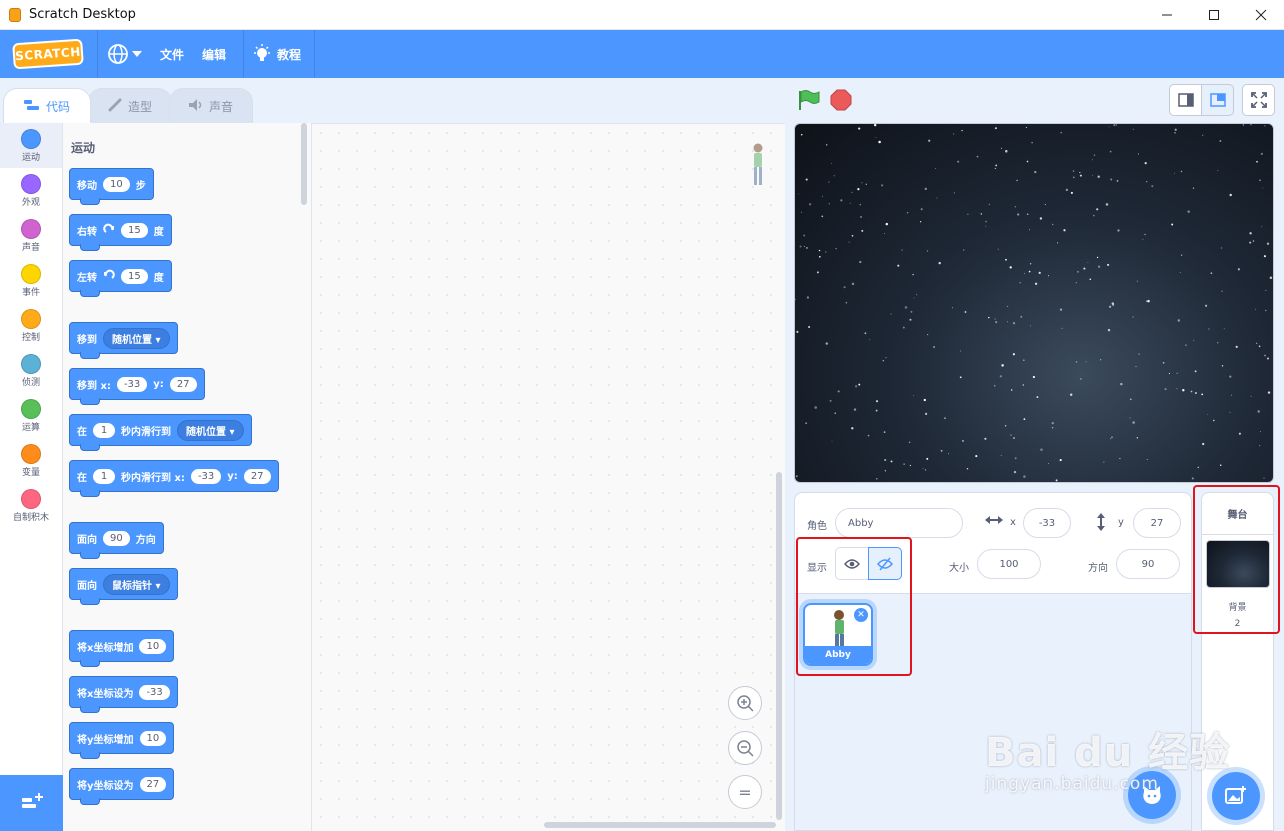 Image resolution: width=1284 pixels, height=831 pixels. I want to click on large-stage-button, so click(1217, 100).